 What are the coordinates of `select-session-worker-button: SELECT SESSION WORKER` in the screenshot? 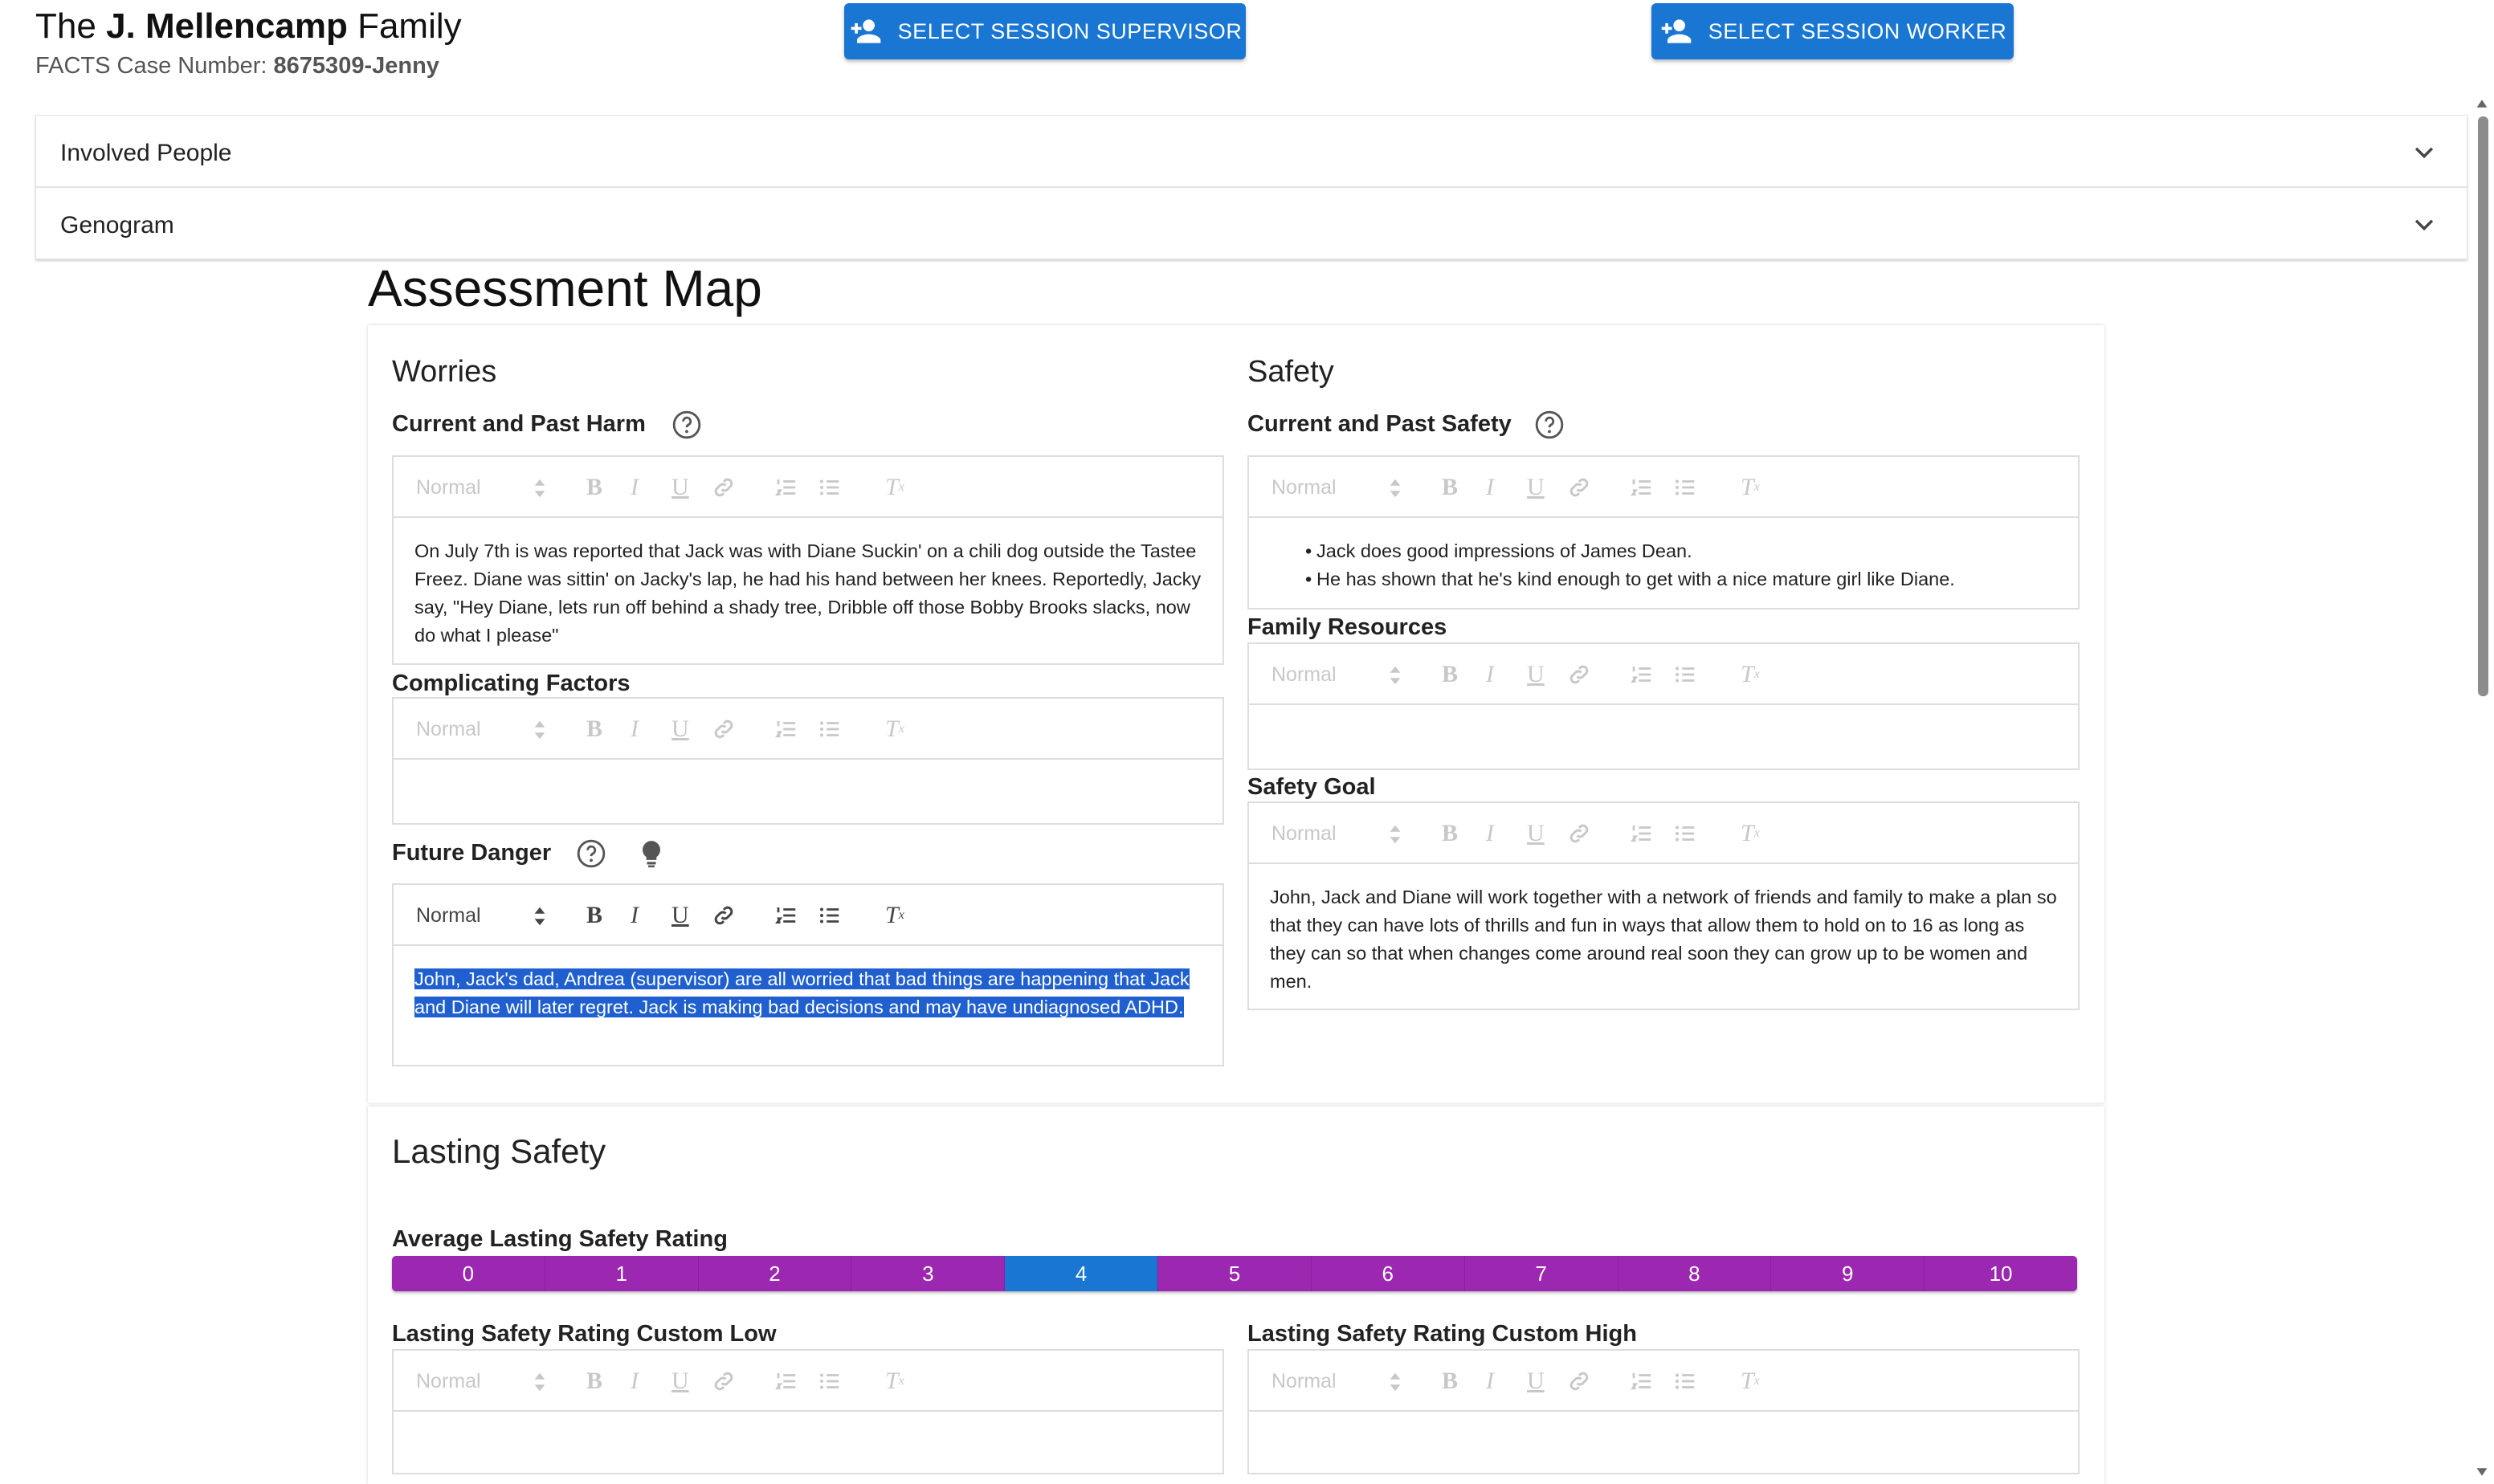 It's located at (1832, 31).